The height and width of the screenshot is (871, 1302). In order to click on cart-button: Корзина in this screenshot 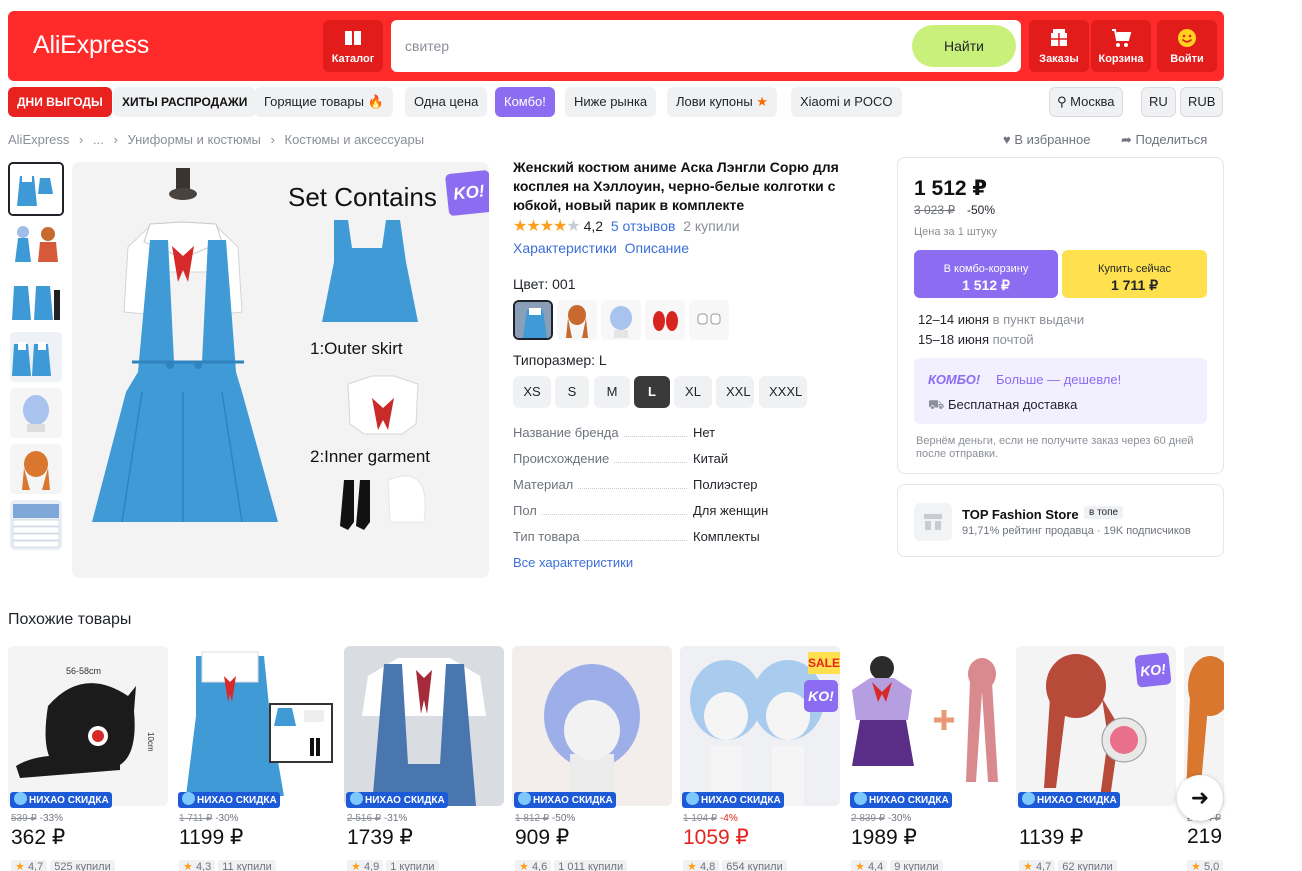, I will do `click(1121, 46)`.